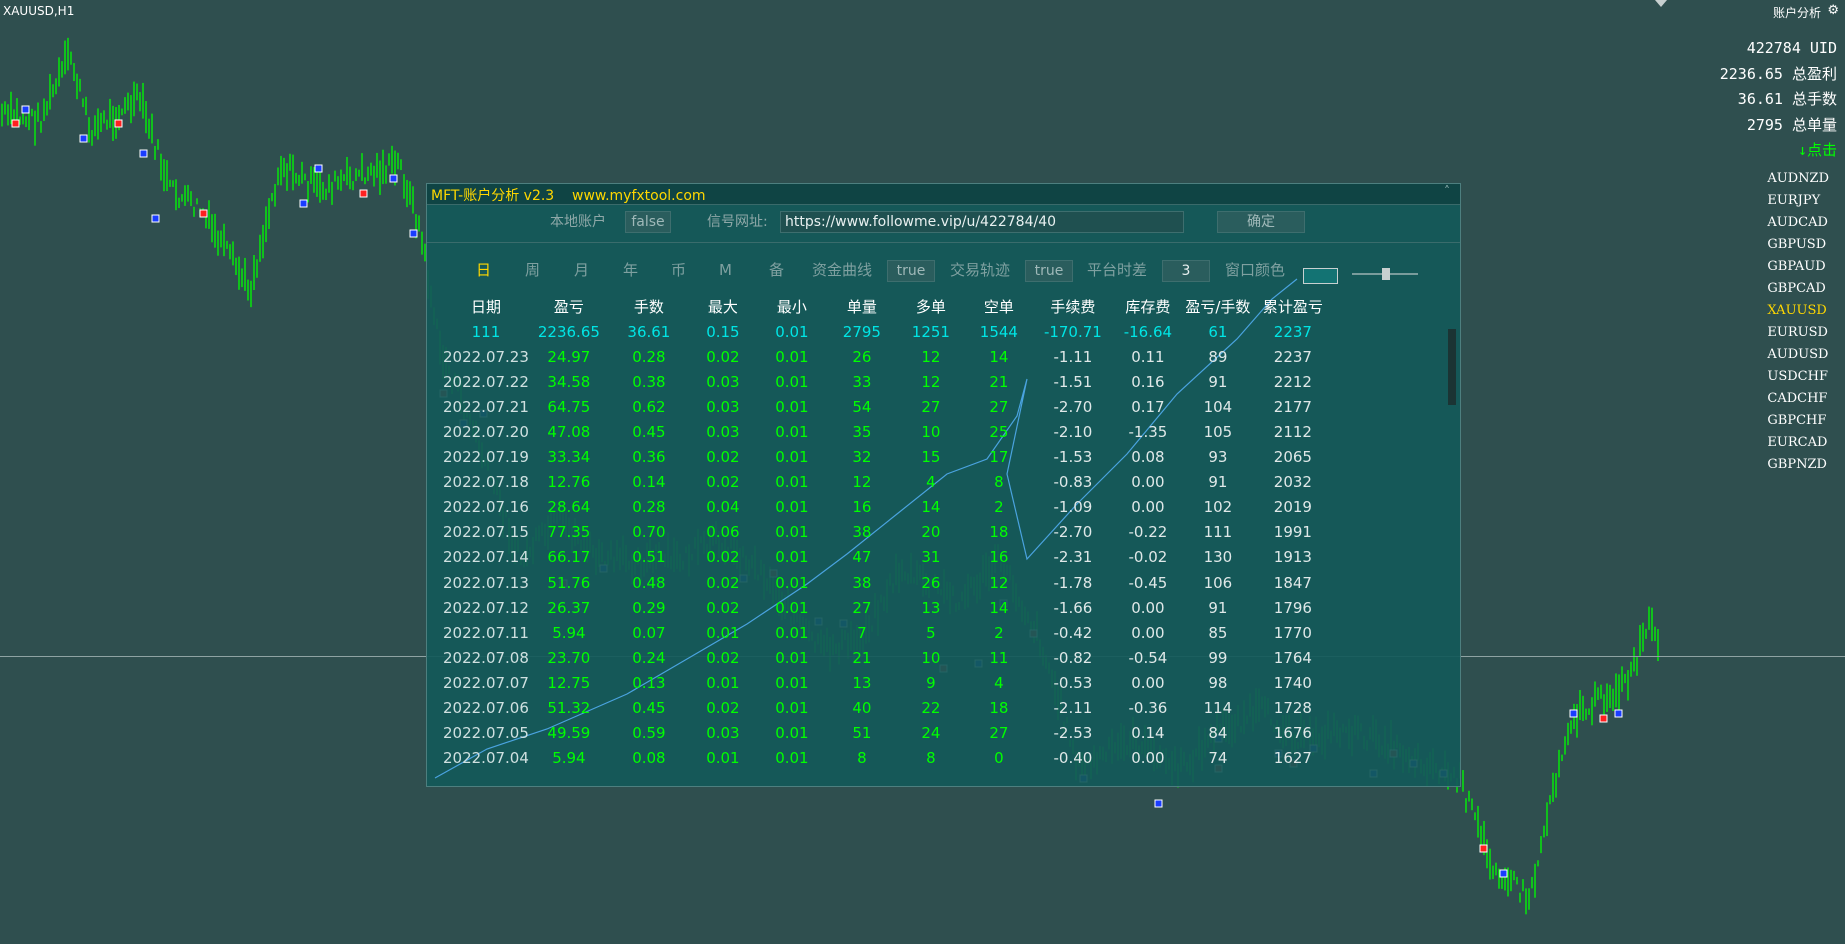 This screenshot has height=944, width=1845. I want to click on local-account-field: false, so click(648, 222).